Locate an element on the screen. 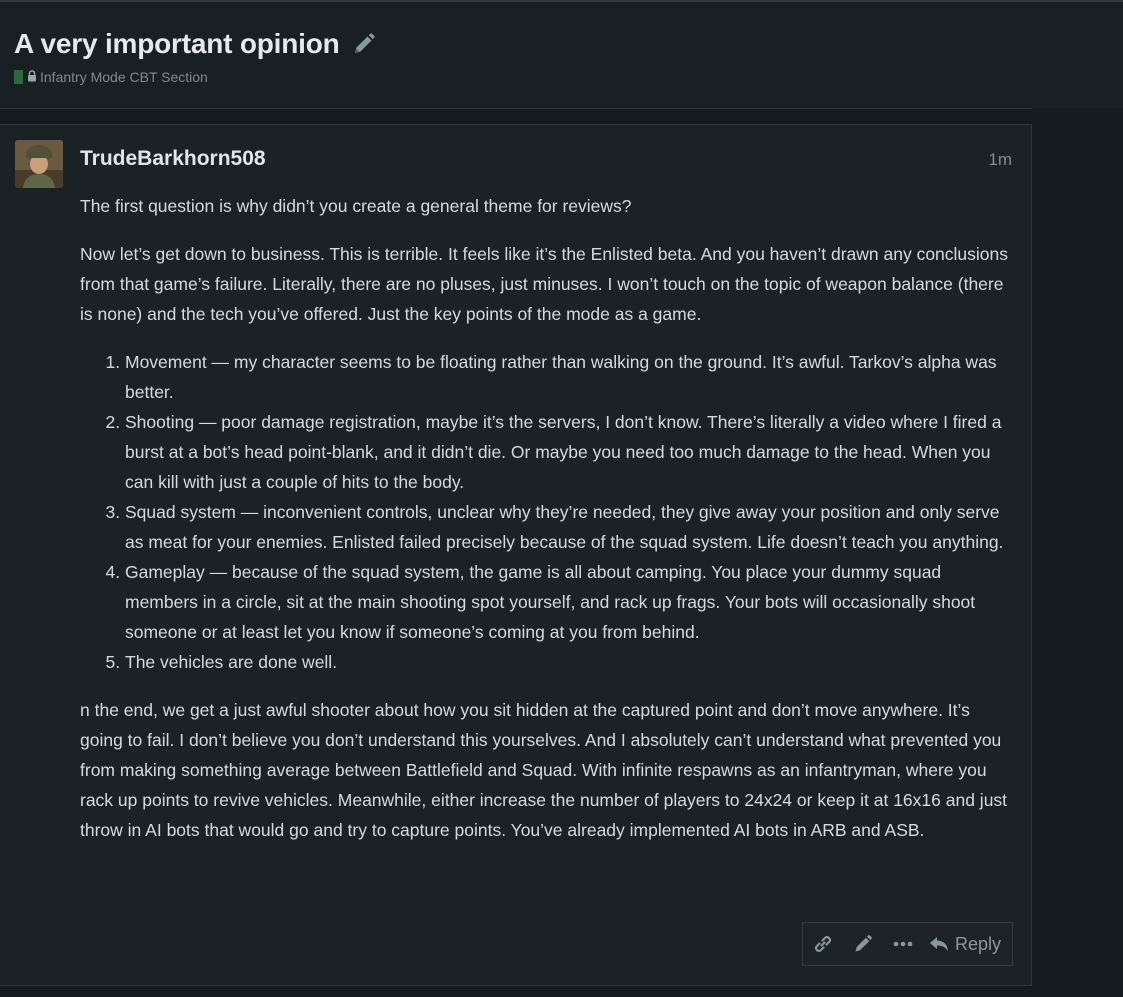 This screenshot has width=1123, height=997. post-actions: Reply is located at coordinates (907, 944).